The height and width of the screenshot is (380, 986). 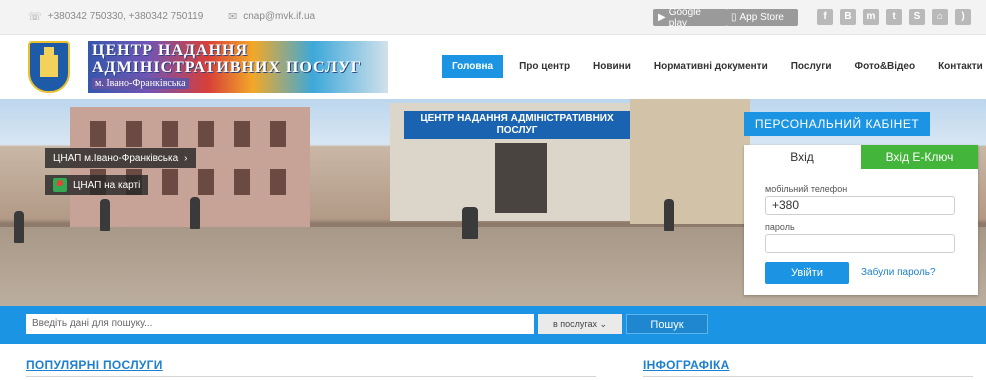 I want to click on phone-device-icon: ▯, so click(x=734, y=17).